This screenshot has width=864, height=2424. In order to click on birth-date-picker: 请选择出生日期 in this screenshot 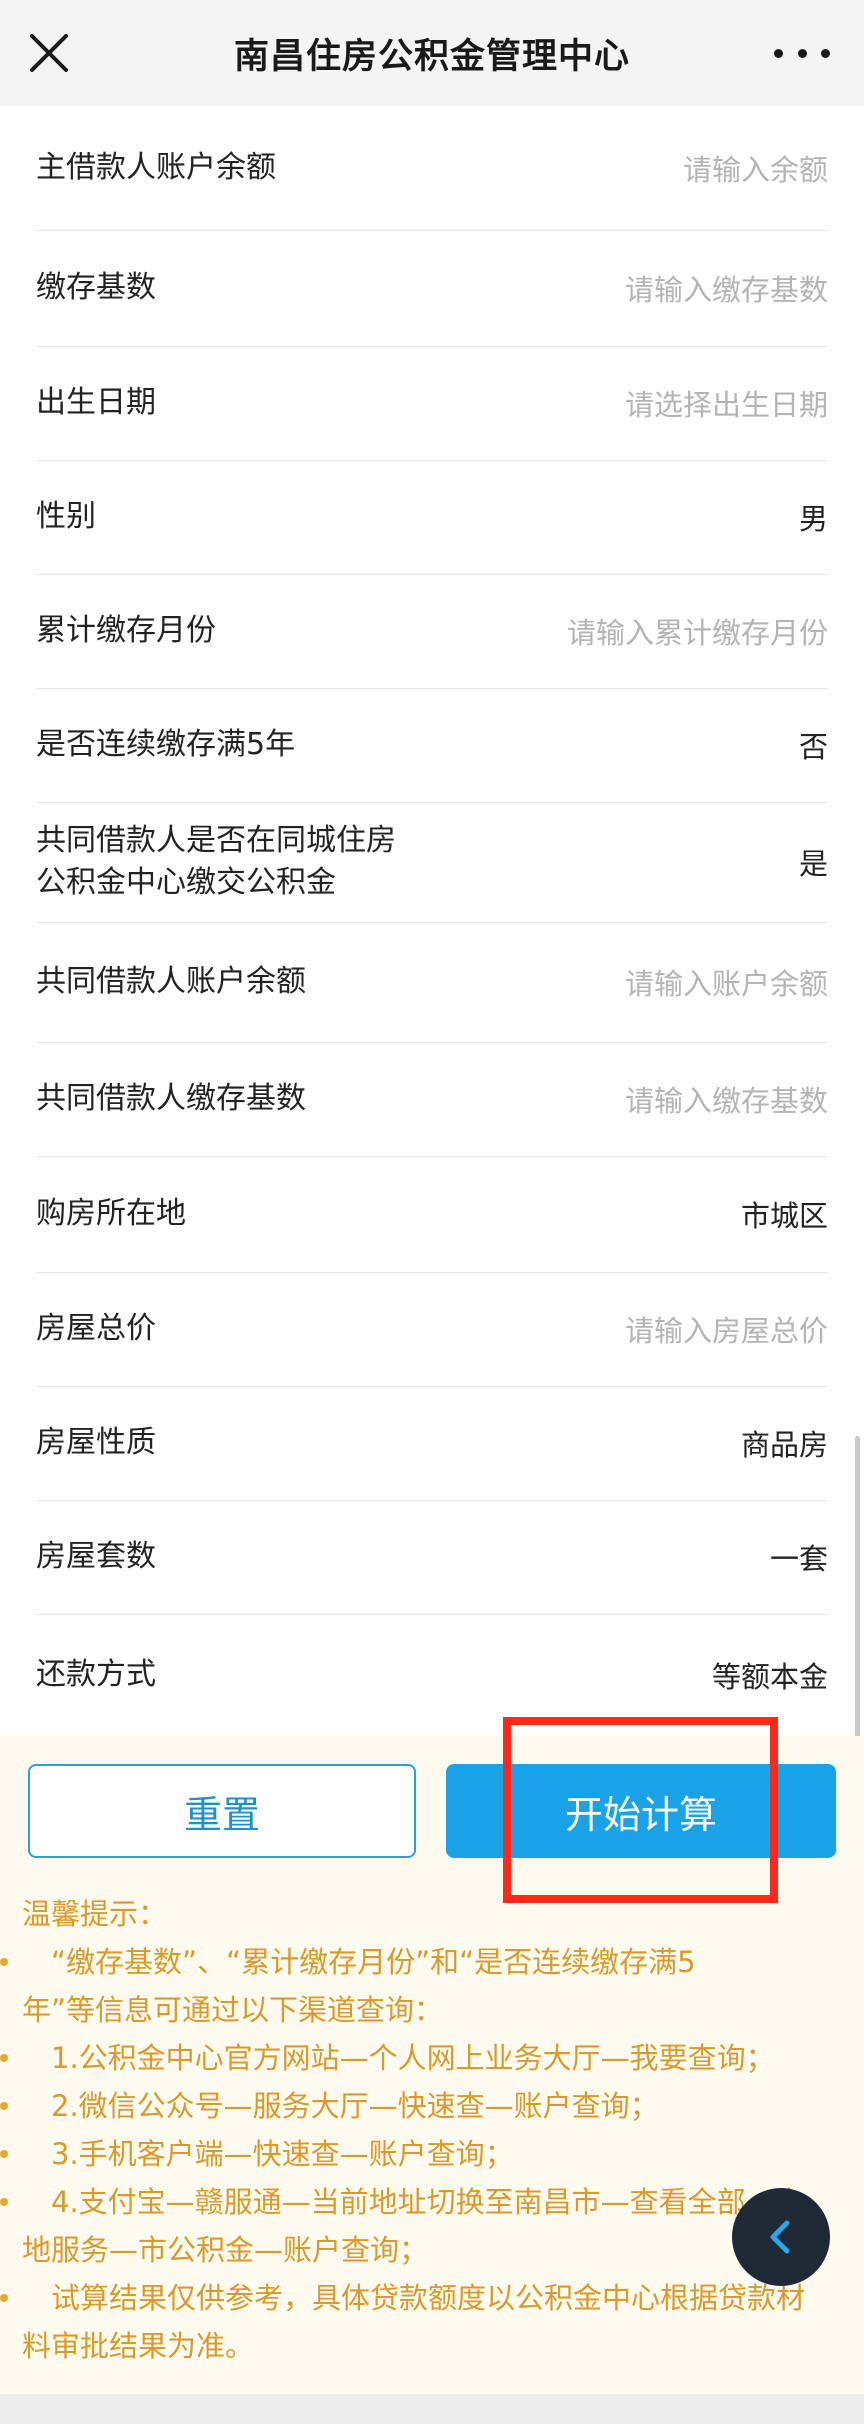, I will do `click(726, 403)`.